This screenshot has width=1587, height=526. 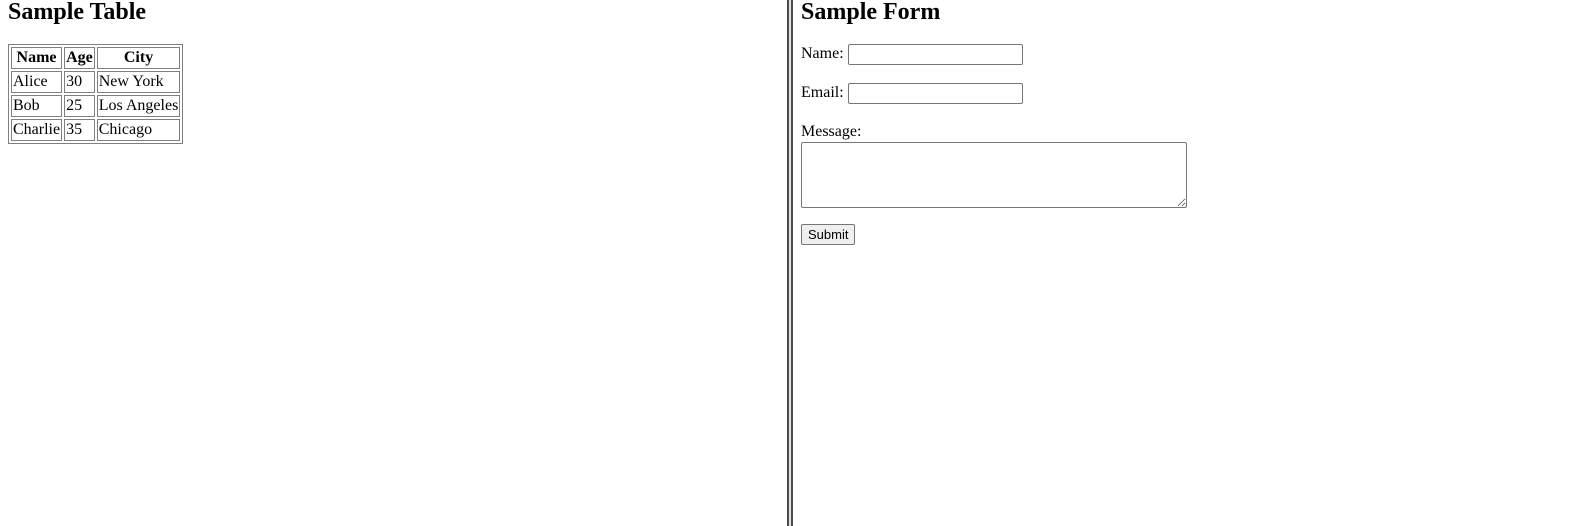 What do you see at coordinates (138, 82) in the screenshot?
I see `table-cell-city: New York` at bounding box center [138, 82].